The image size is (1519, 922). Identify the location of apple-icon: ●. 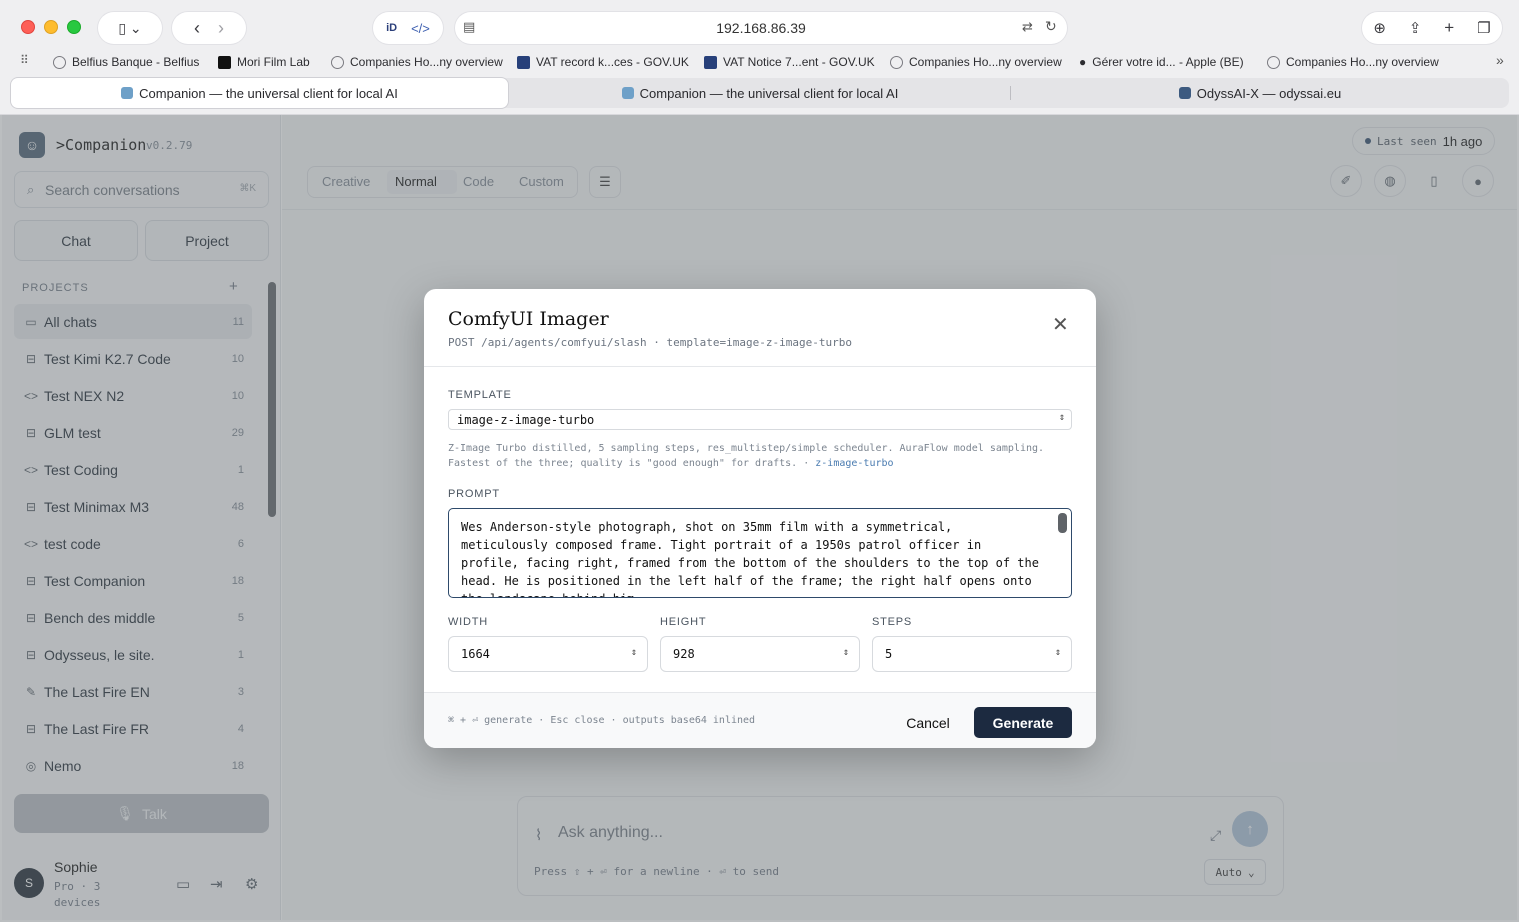
(1083, 62).